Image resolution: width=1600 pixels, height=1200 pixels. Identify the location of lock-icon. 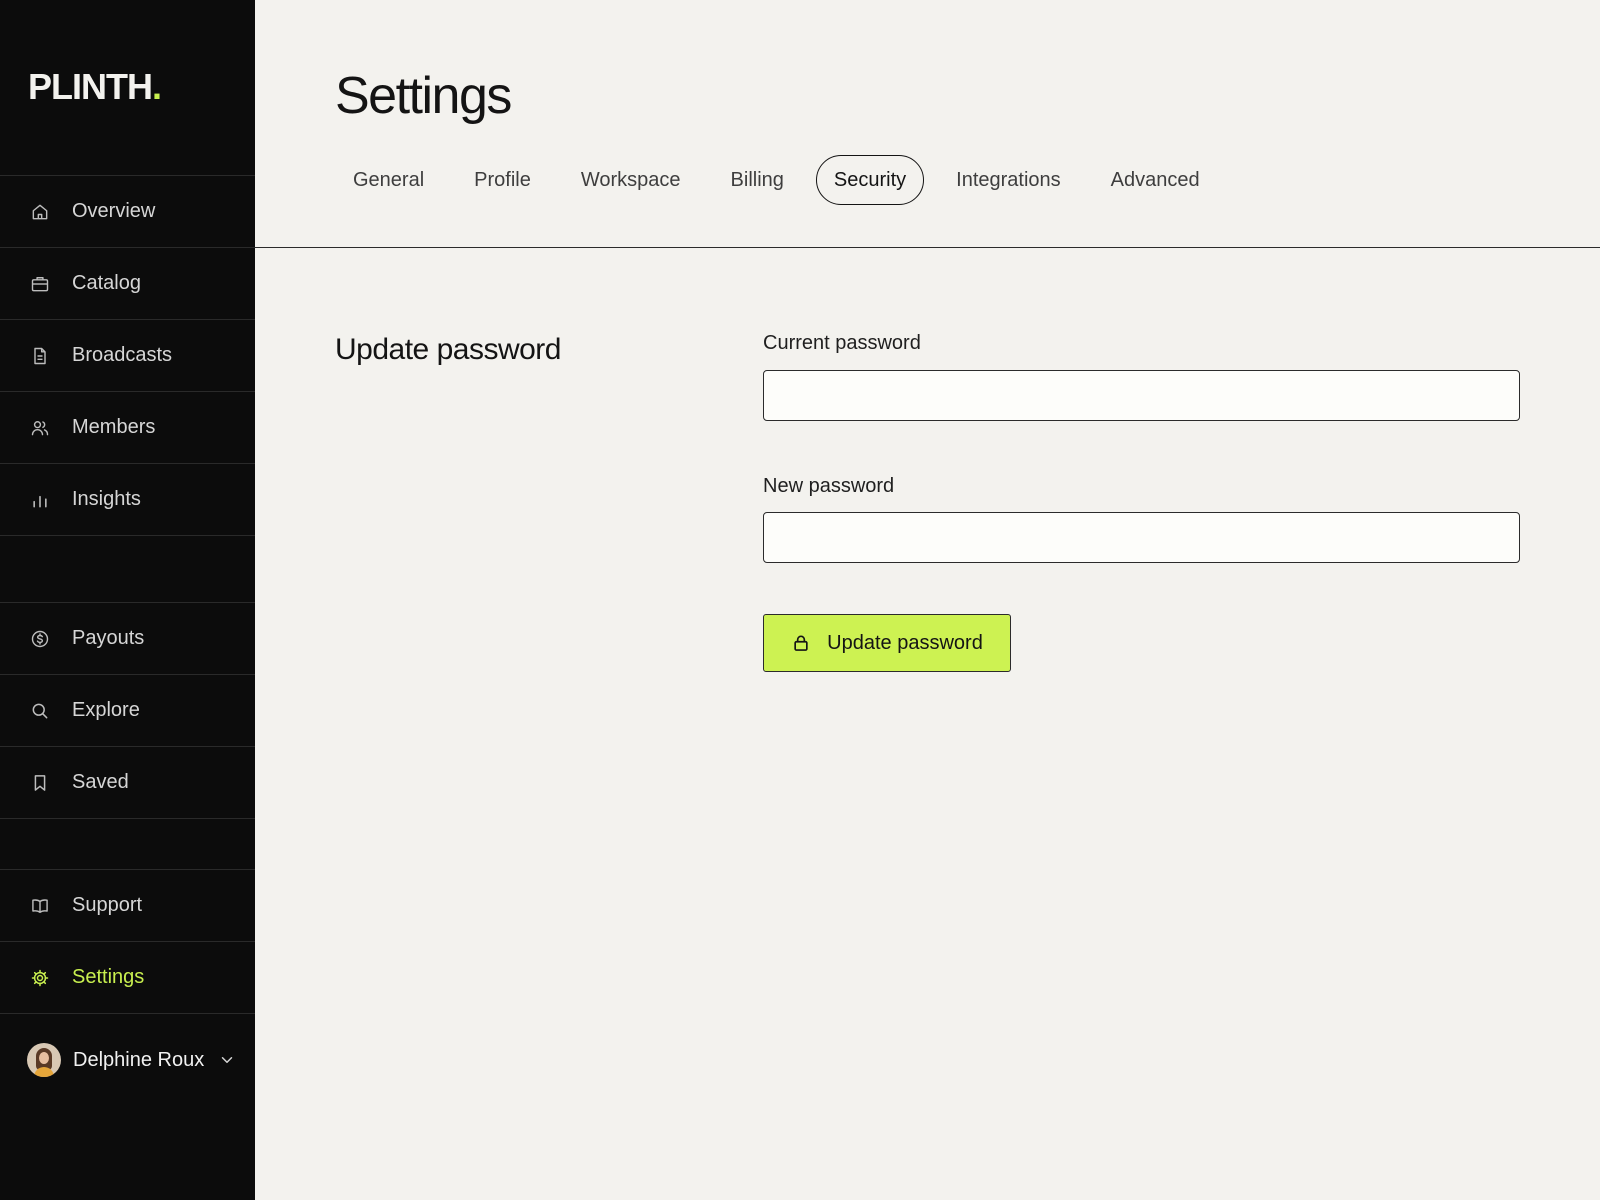
(801, 643).